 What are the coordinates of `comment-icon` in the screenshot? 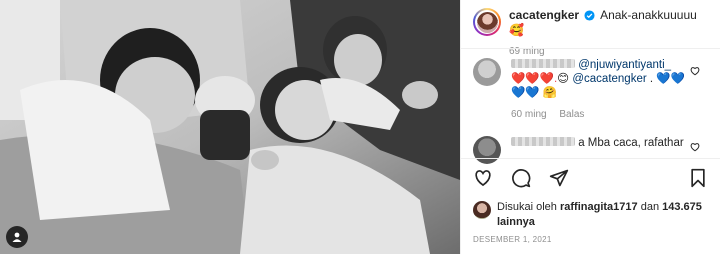 It's located at (521, 178).